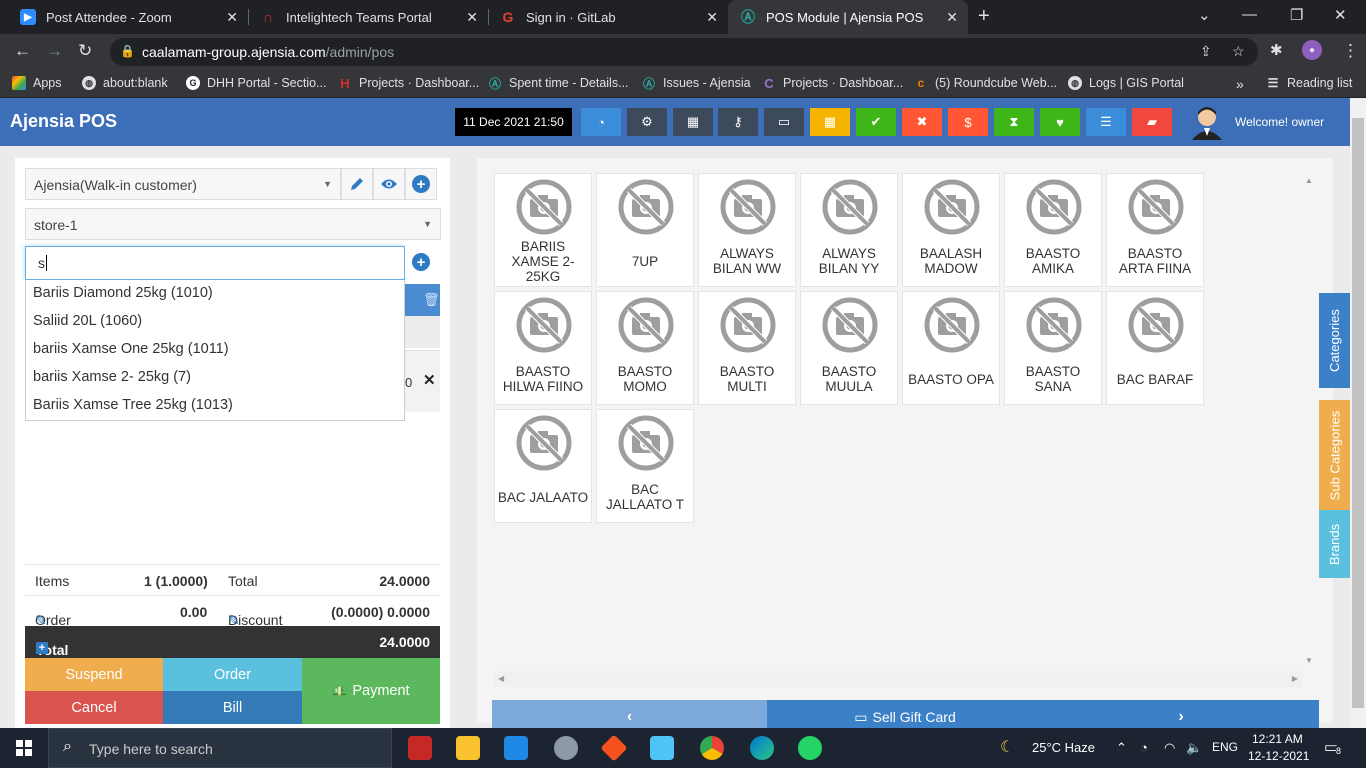 The image size is (1366, 768). What do you see at coordinates (1334, 544) in the screenshot?
I see `brands-tab: Brands` at bounding box center [1334, 544].